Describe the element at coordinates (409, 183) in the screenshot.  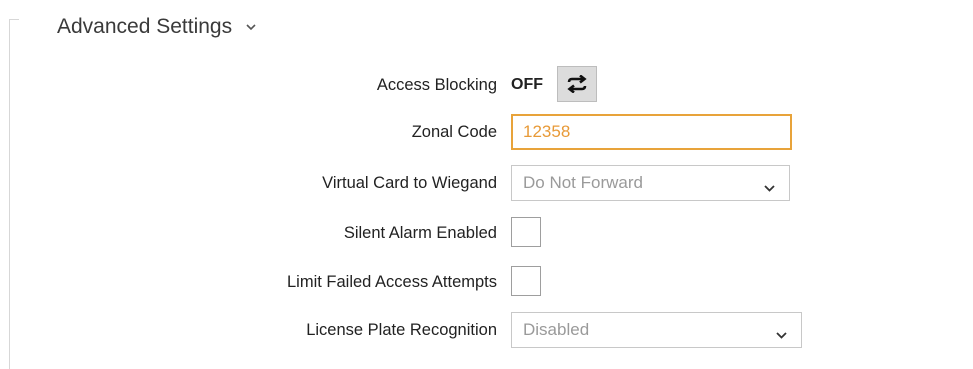
I see `virtual-card-to-wiegand-label: Virtual Card to Wiegand` at that location.